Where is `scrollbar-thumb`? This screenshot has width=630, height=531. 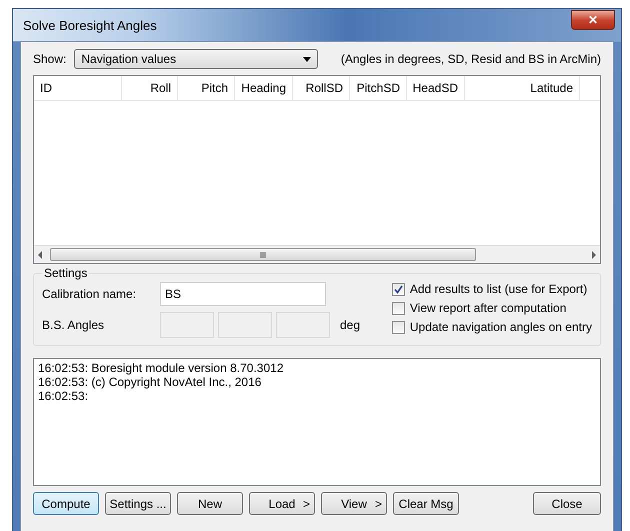
scrollbar-thumb is located at coordinates (263, 254).